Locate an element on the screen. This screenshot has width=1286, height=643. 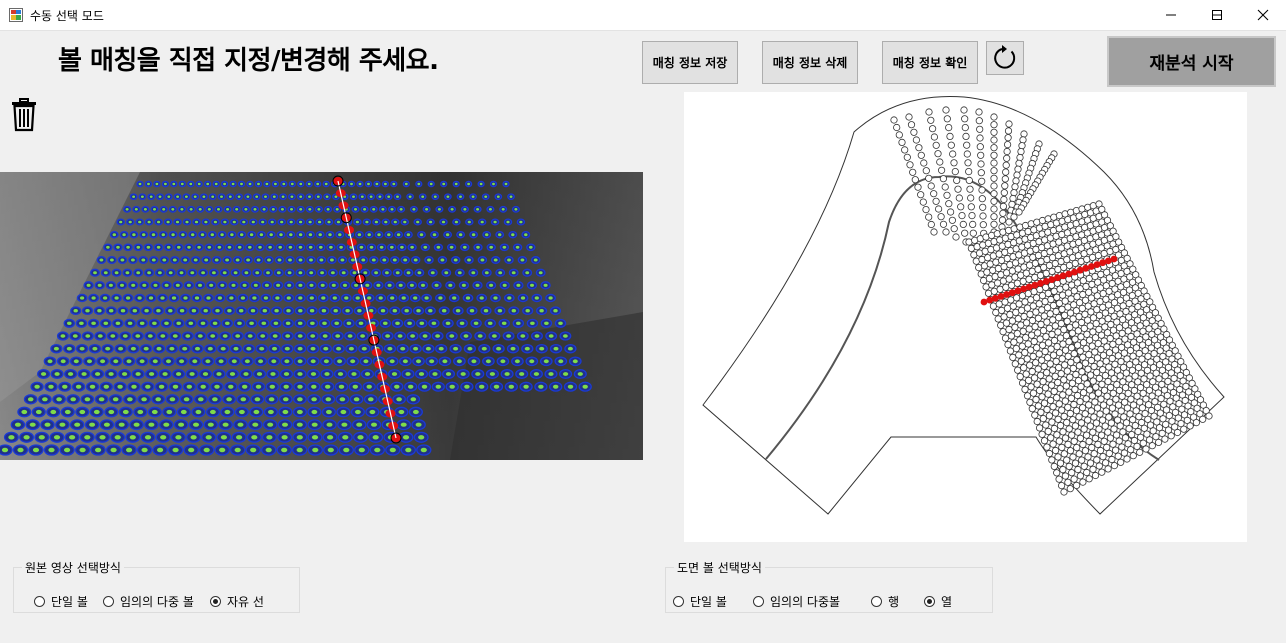
drawing-option-multi: 임의의 다중볼 is located at coordinates (796, 601).